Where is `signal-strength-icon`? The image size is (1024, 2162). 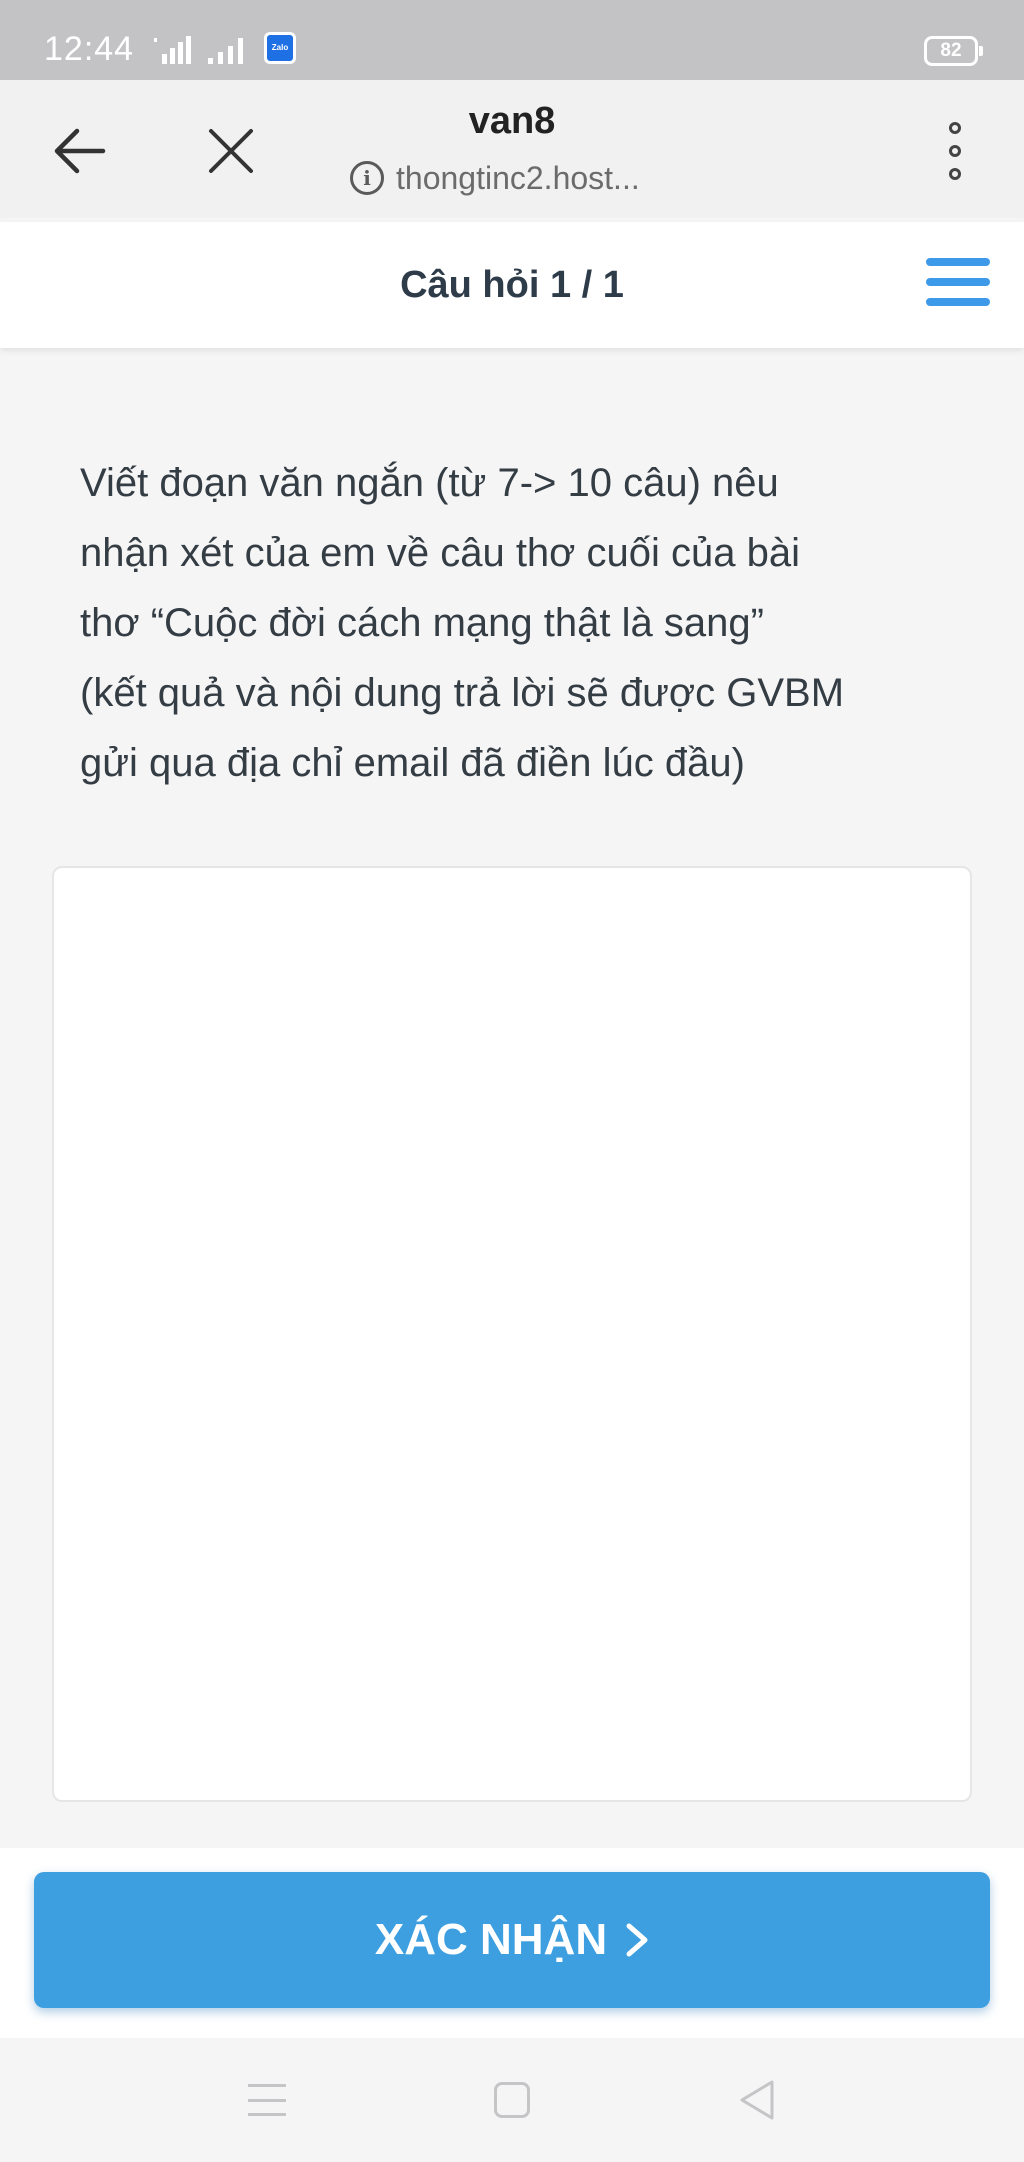 signal-strength-icon is located at coordinates (225, 51).